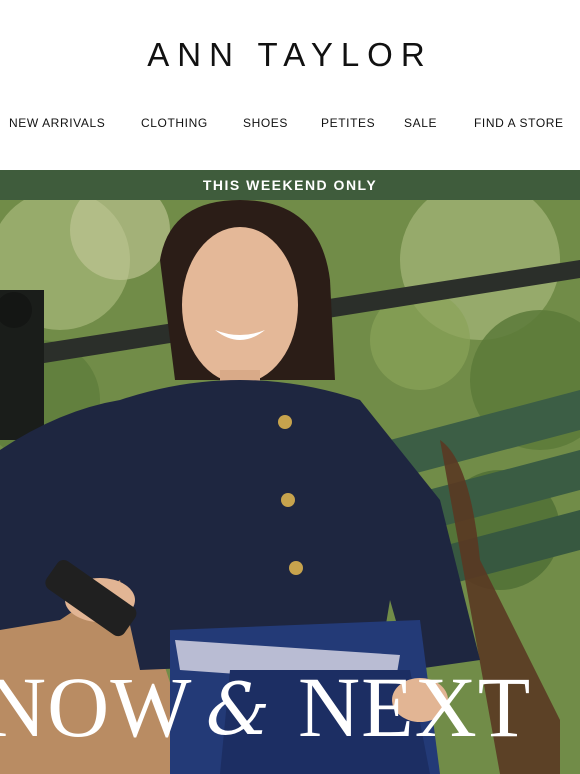 The image size is (580, 774). Describe the element at coordinates (420, 123) in the screenshot. I see `nav-sale: SALE` at that location.